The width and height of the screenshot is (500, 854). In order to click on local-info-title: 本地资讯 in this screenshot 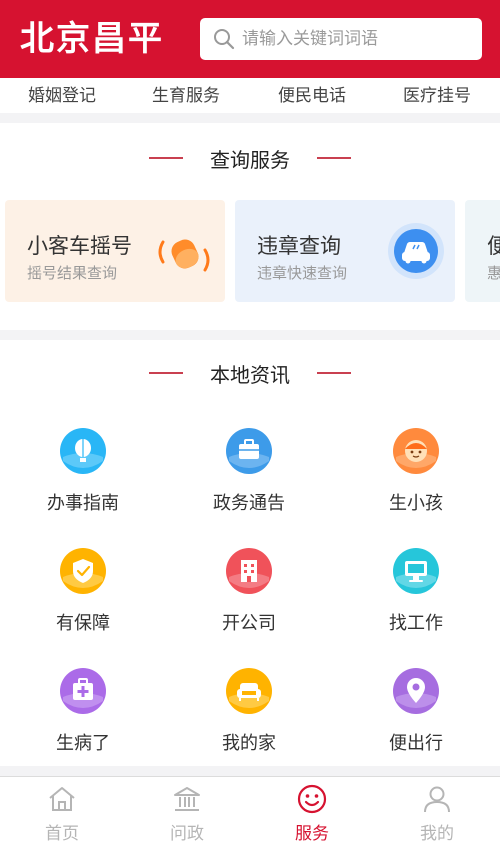, I will do `click(250, 375)`.